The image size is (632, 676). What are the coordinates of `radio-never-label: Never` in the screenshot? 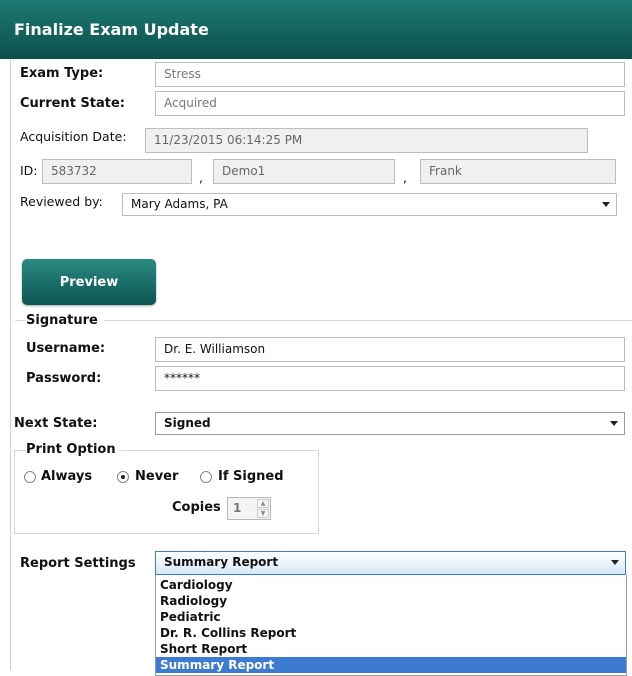 It's located at (156, 476).